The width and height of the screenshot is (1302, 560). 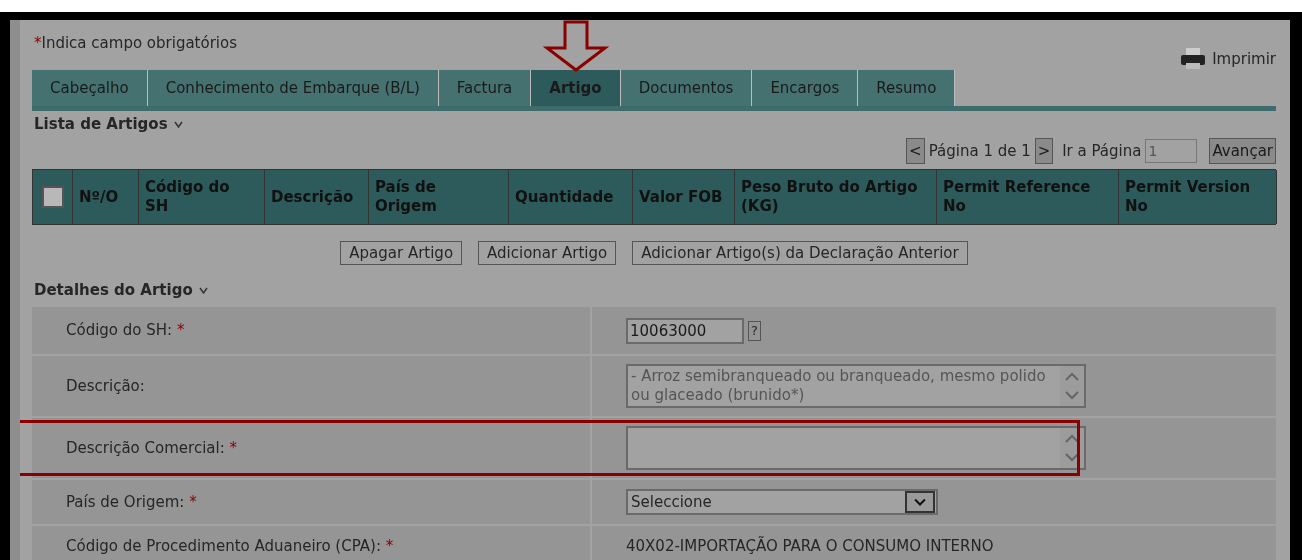 I want to click on column-header: Valor FOB, so click(x=684, y=197).